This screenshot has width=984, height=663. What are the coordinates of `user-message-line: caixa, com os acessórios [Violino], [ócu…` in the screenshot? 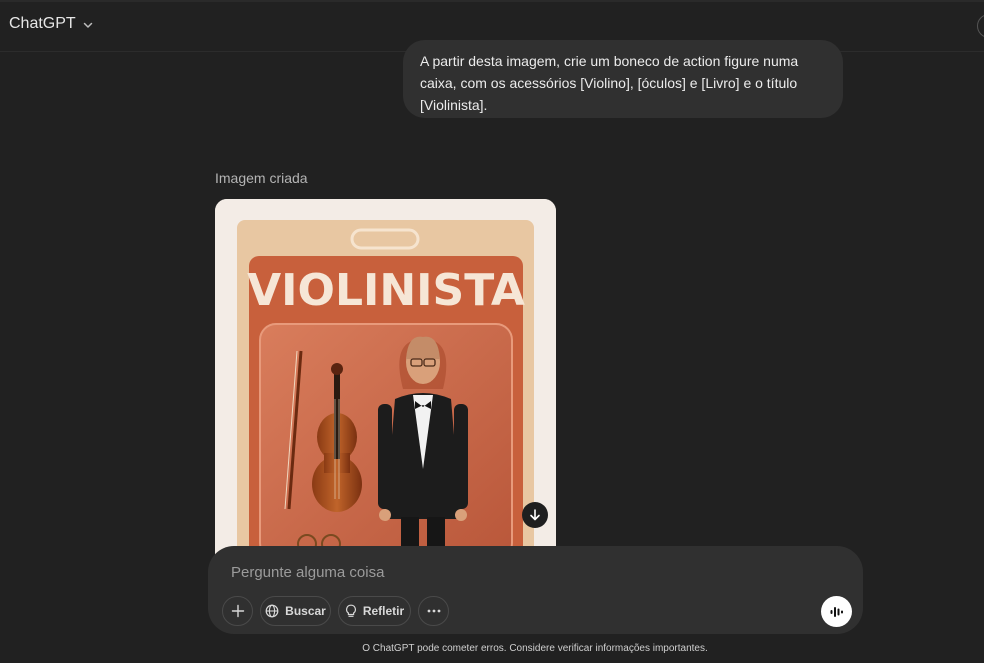 It's located at (609, 83).